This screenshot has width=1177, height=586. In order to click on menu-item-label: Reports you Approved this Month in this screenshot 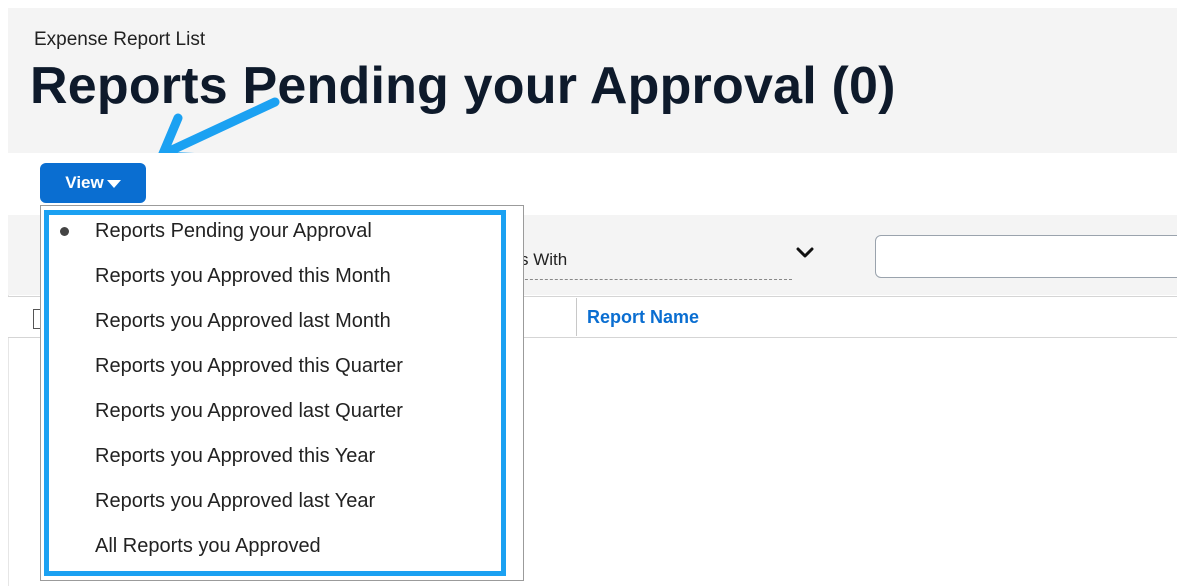, I will do `click(243, 276)`.